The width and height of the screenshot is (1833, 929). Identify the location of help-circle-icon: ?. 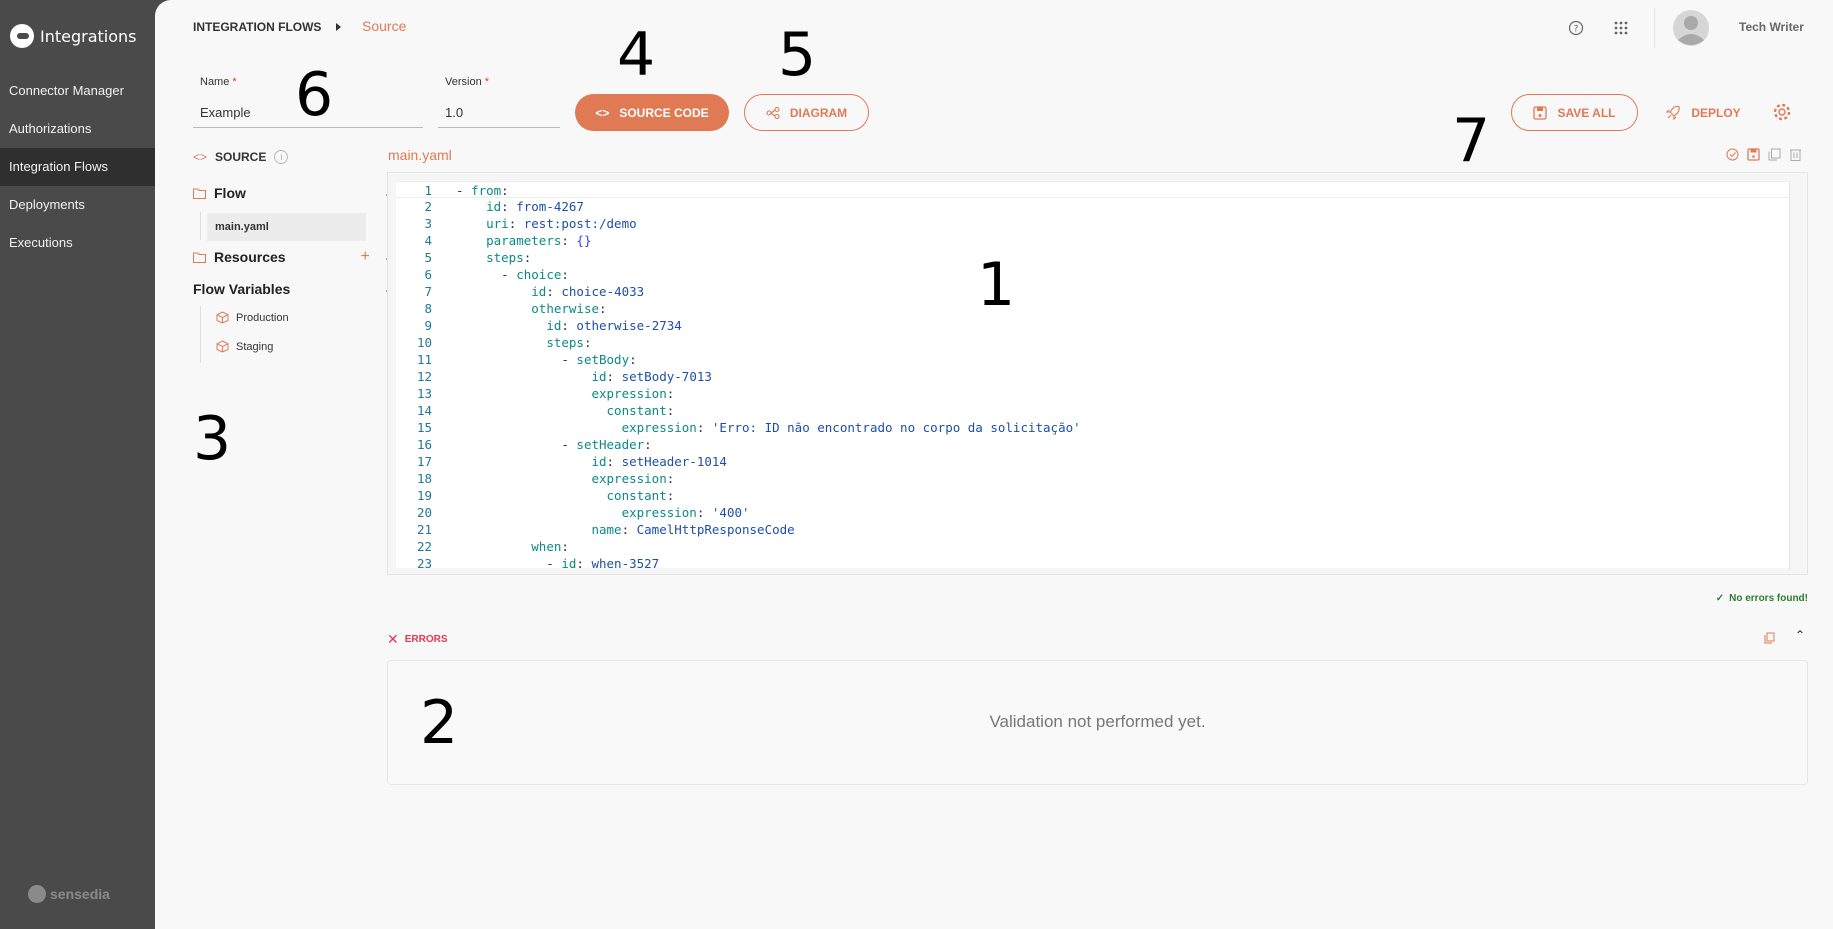
(1576, 28).